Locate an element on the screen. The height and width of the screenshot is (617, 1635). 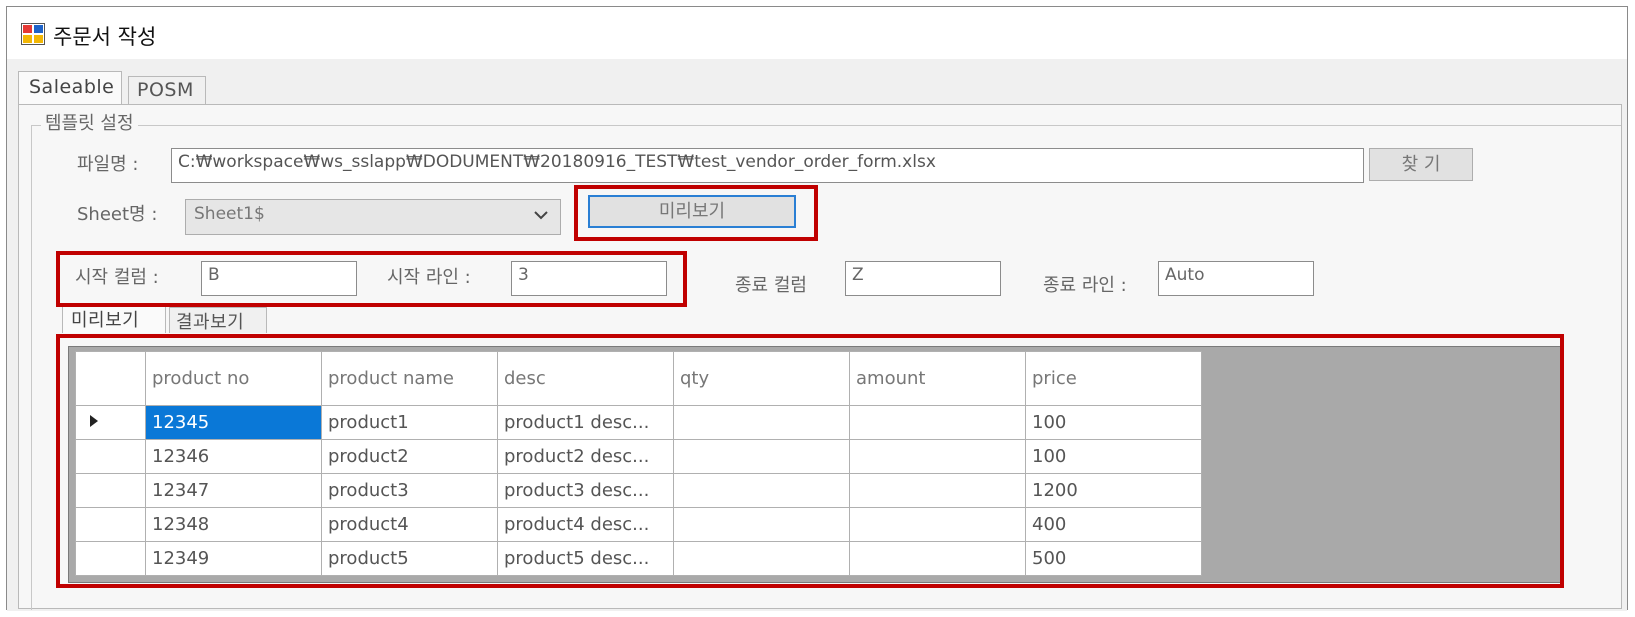
column-header: product name is located at coordinates (409, 378).